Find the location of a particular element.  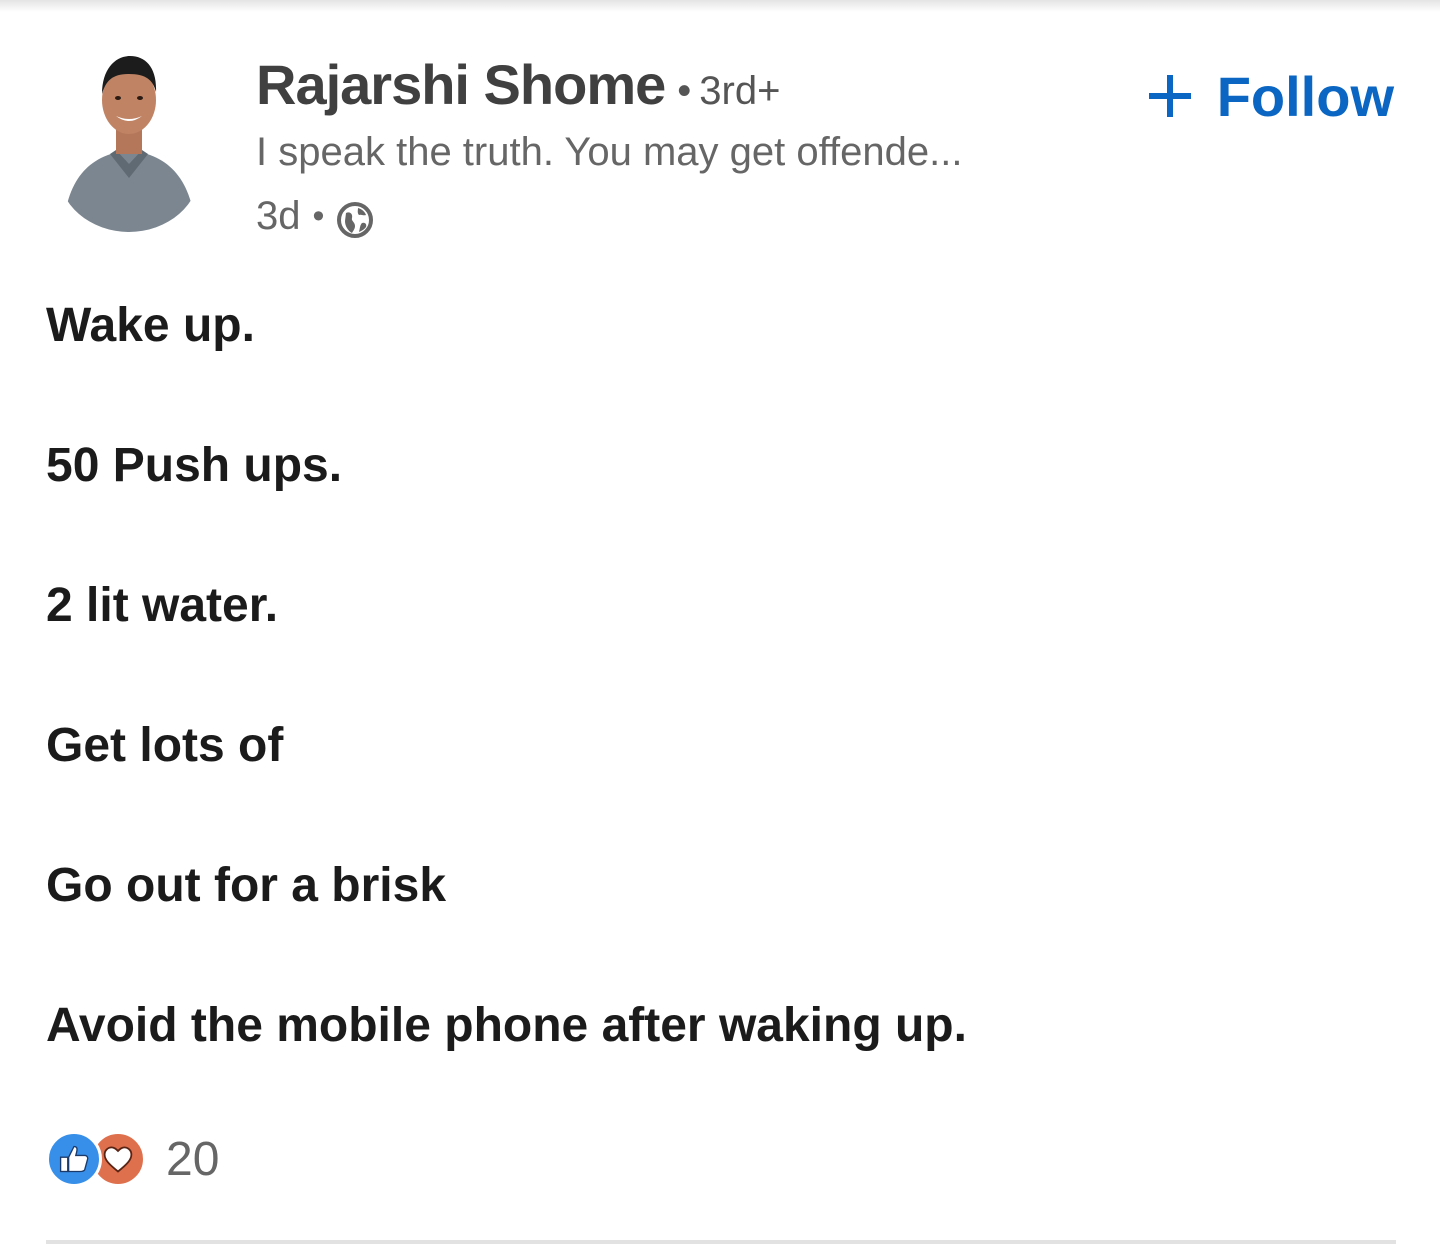

post-text-line: Wake up. is located at coordinates (150, 325).